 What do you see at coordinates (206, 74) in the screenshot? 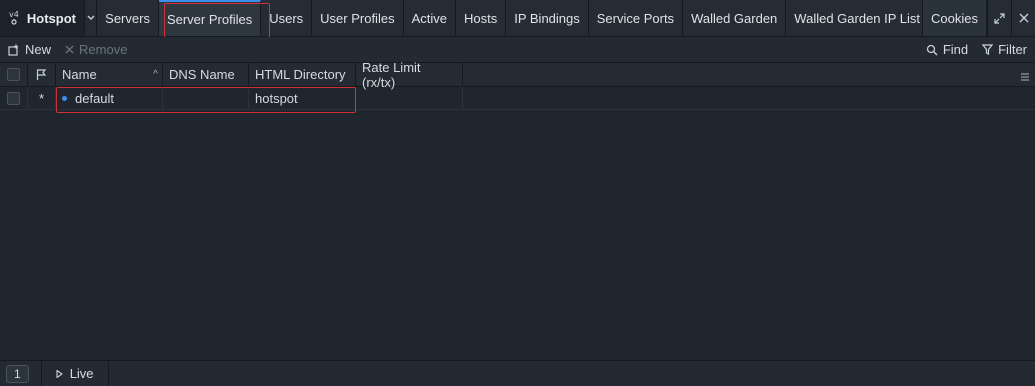
I see `column-header-dns-name: DNS Name` at bounding box center [206, 74].